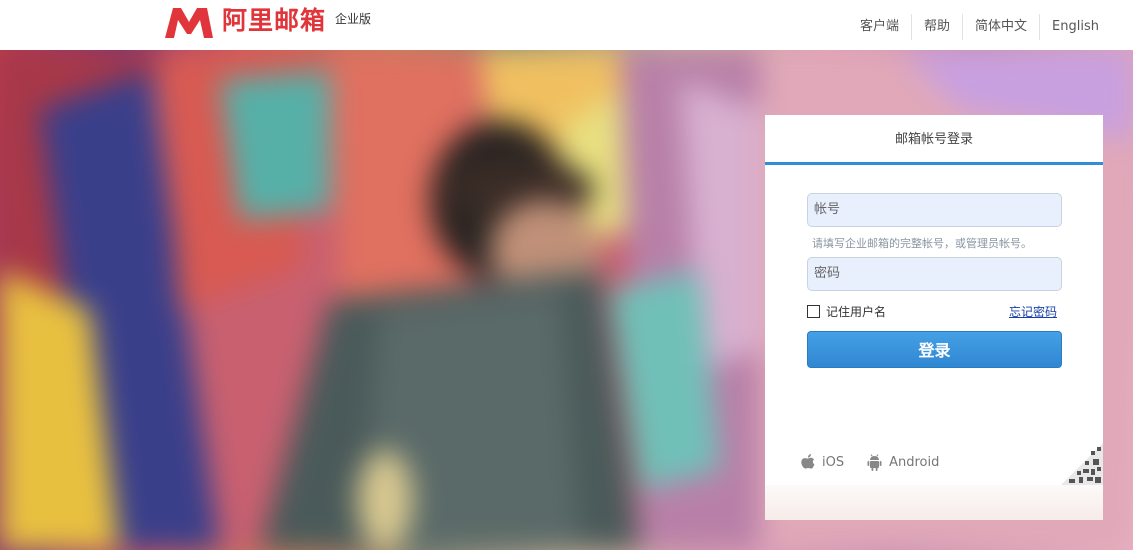 This screenshot has height=550, width=1133. What do you see at coordinates (922, 243) in the screenshot?
I see `account-hint: 请填写企业邮箱的完整帐号，或管理员帐号。` at bounding box center [922, 243].